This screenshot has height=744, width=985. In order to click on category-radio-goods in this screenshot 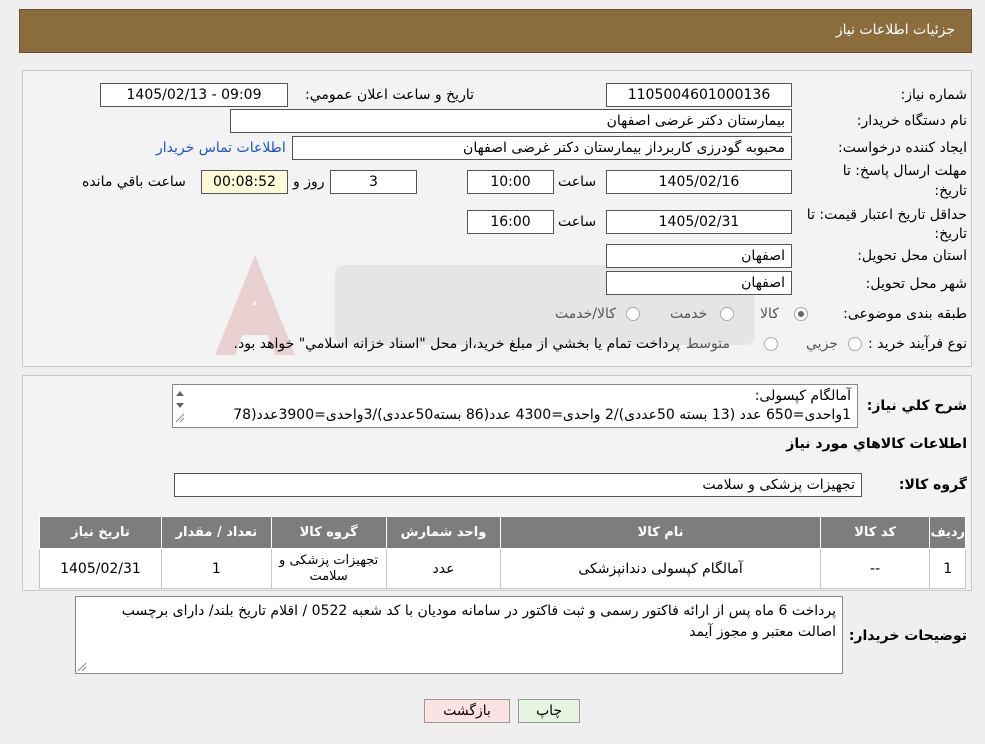, I will do `click(801, 314)`.